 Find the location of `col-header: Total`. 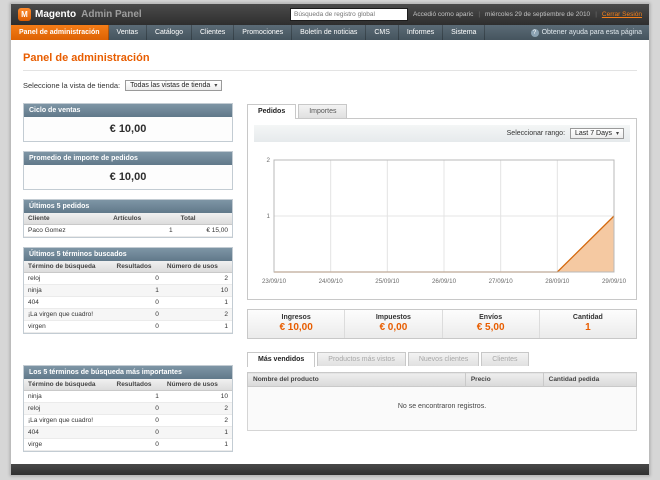

col-header: Total is located at coordinates (204, 219).